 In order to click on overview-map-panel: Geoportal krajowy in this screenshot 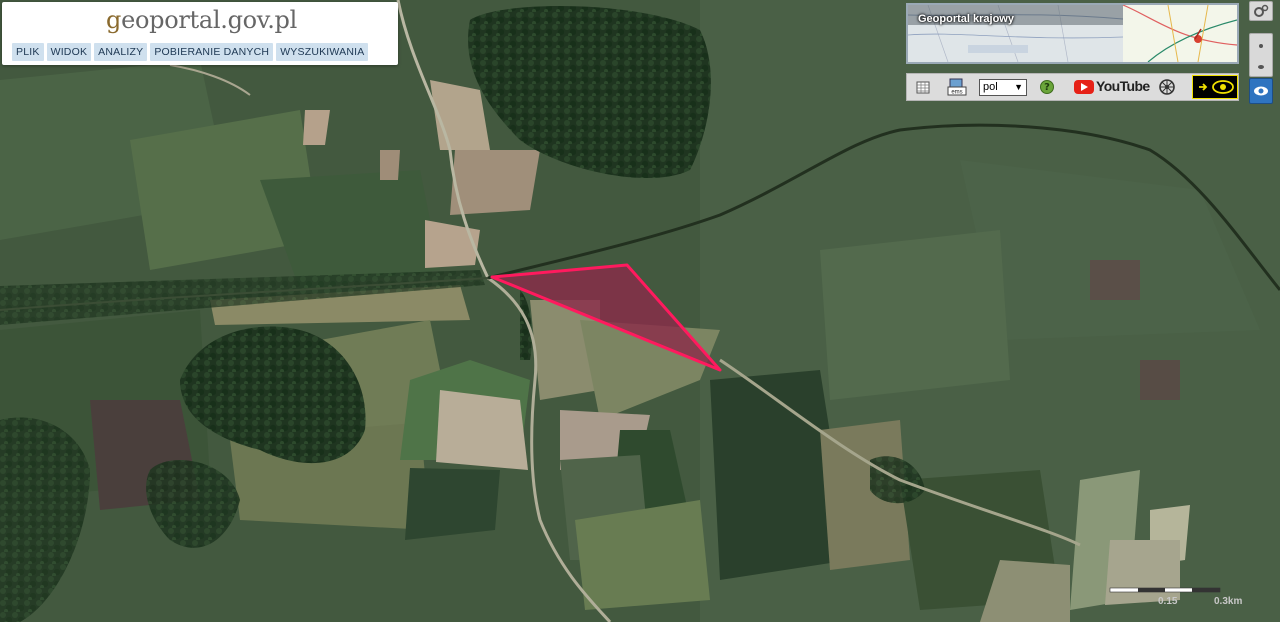, I will do `click(1072, 33)`.